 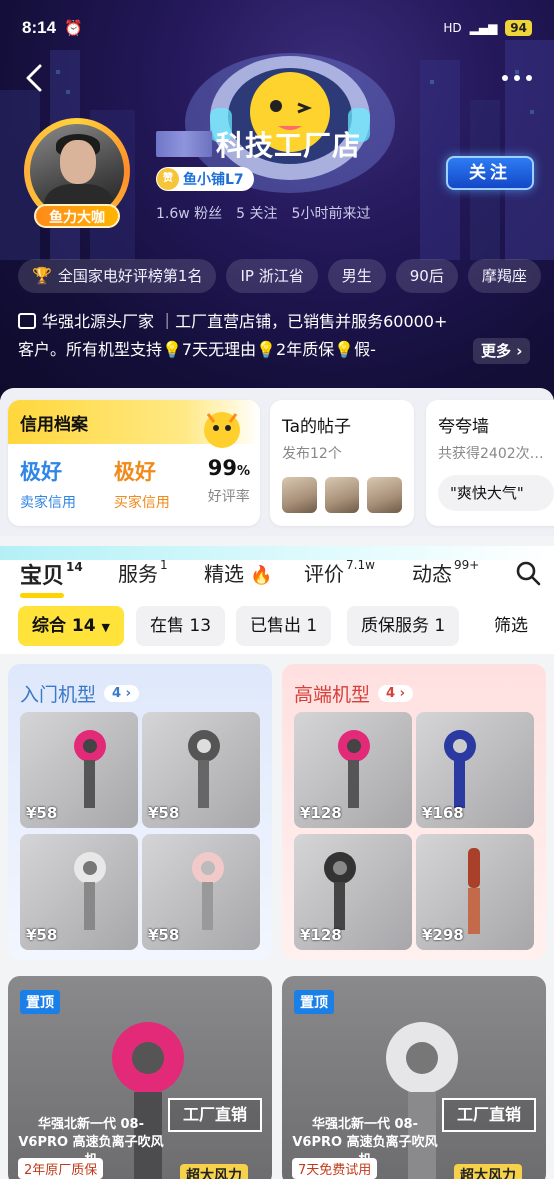 I want to click on caret-down-icon: ▼, so click(x=105, y=627).